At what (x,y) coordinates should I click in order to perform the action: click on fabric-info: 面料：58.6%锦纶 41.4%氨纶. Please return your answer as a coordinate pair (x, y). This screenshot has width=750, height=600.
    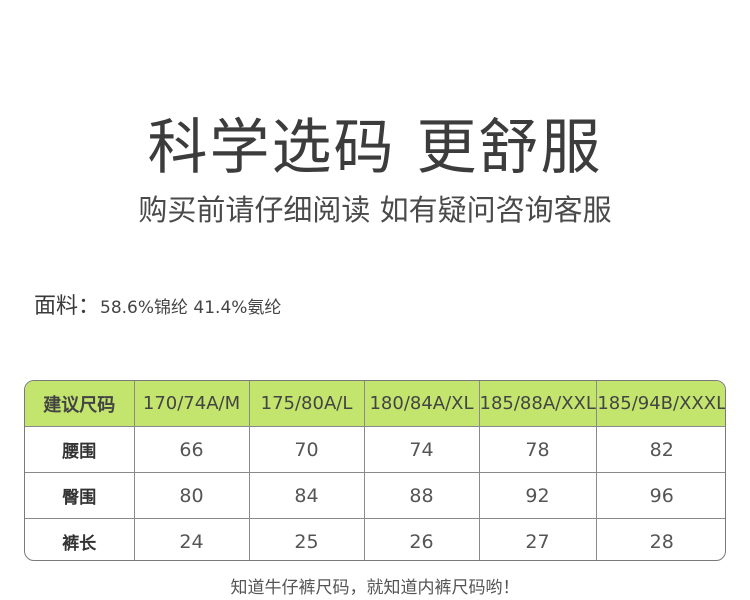
    Looking at the image, I should click on (157, 307).